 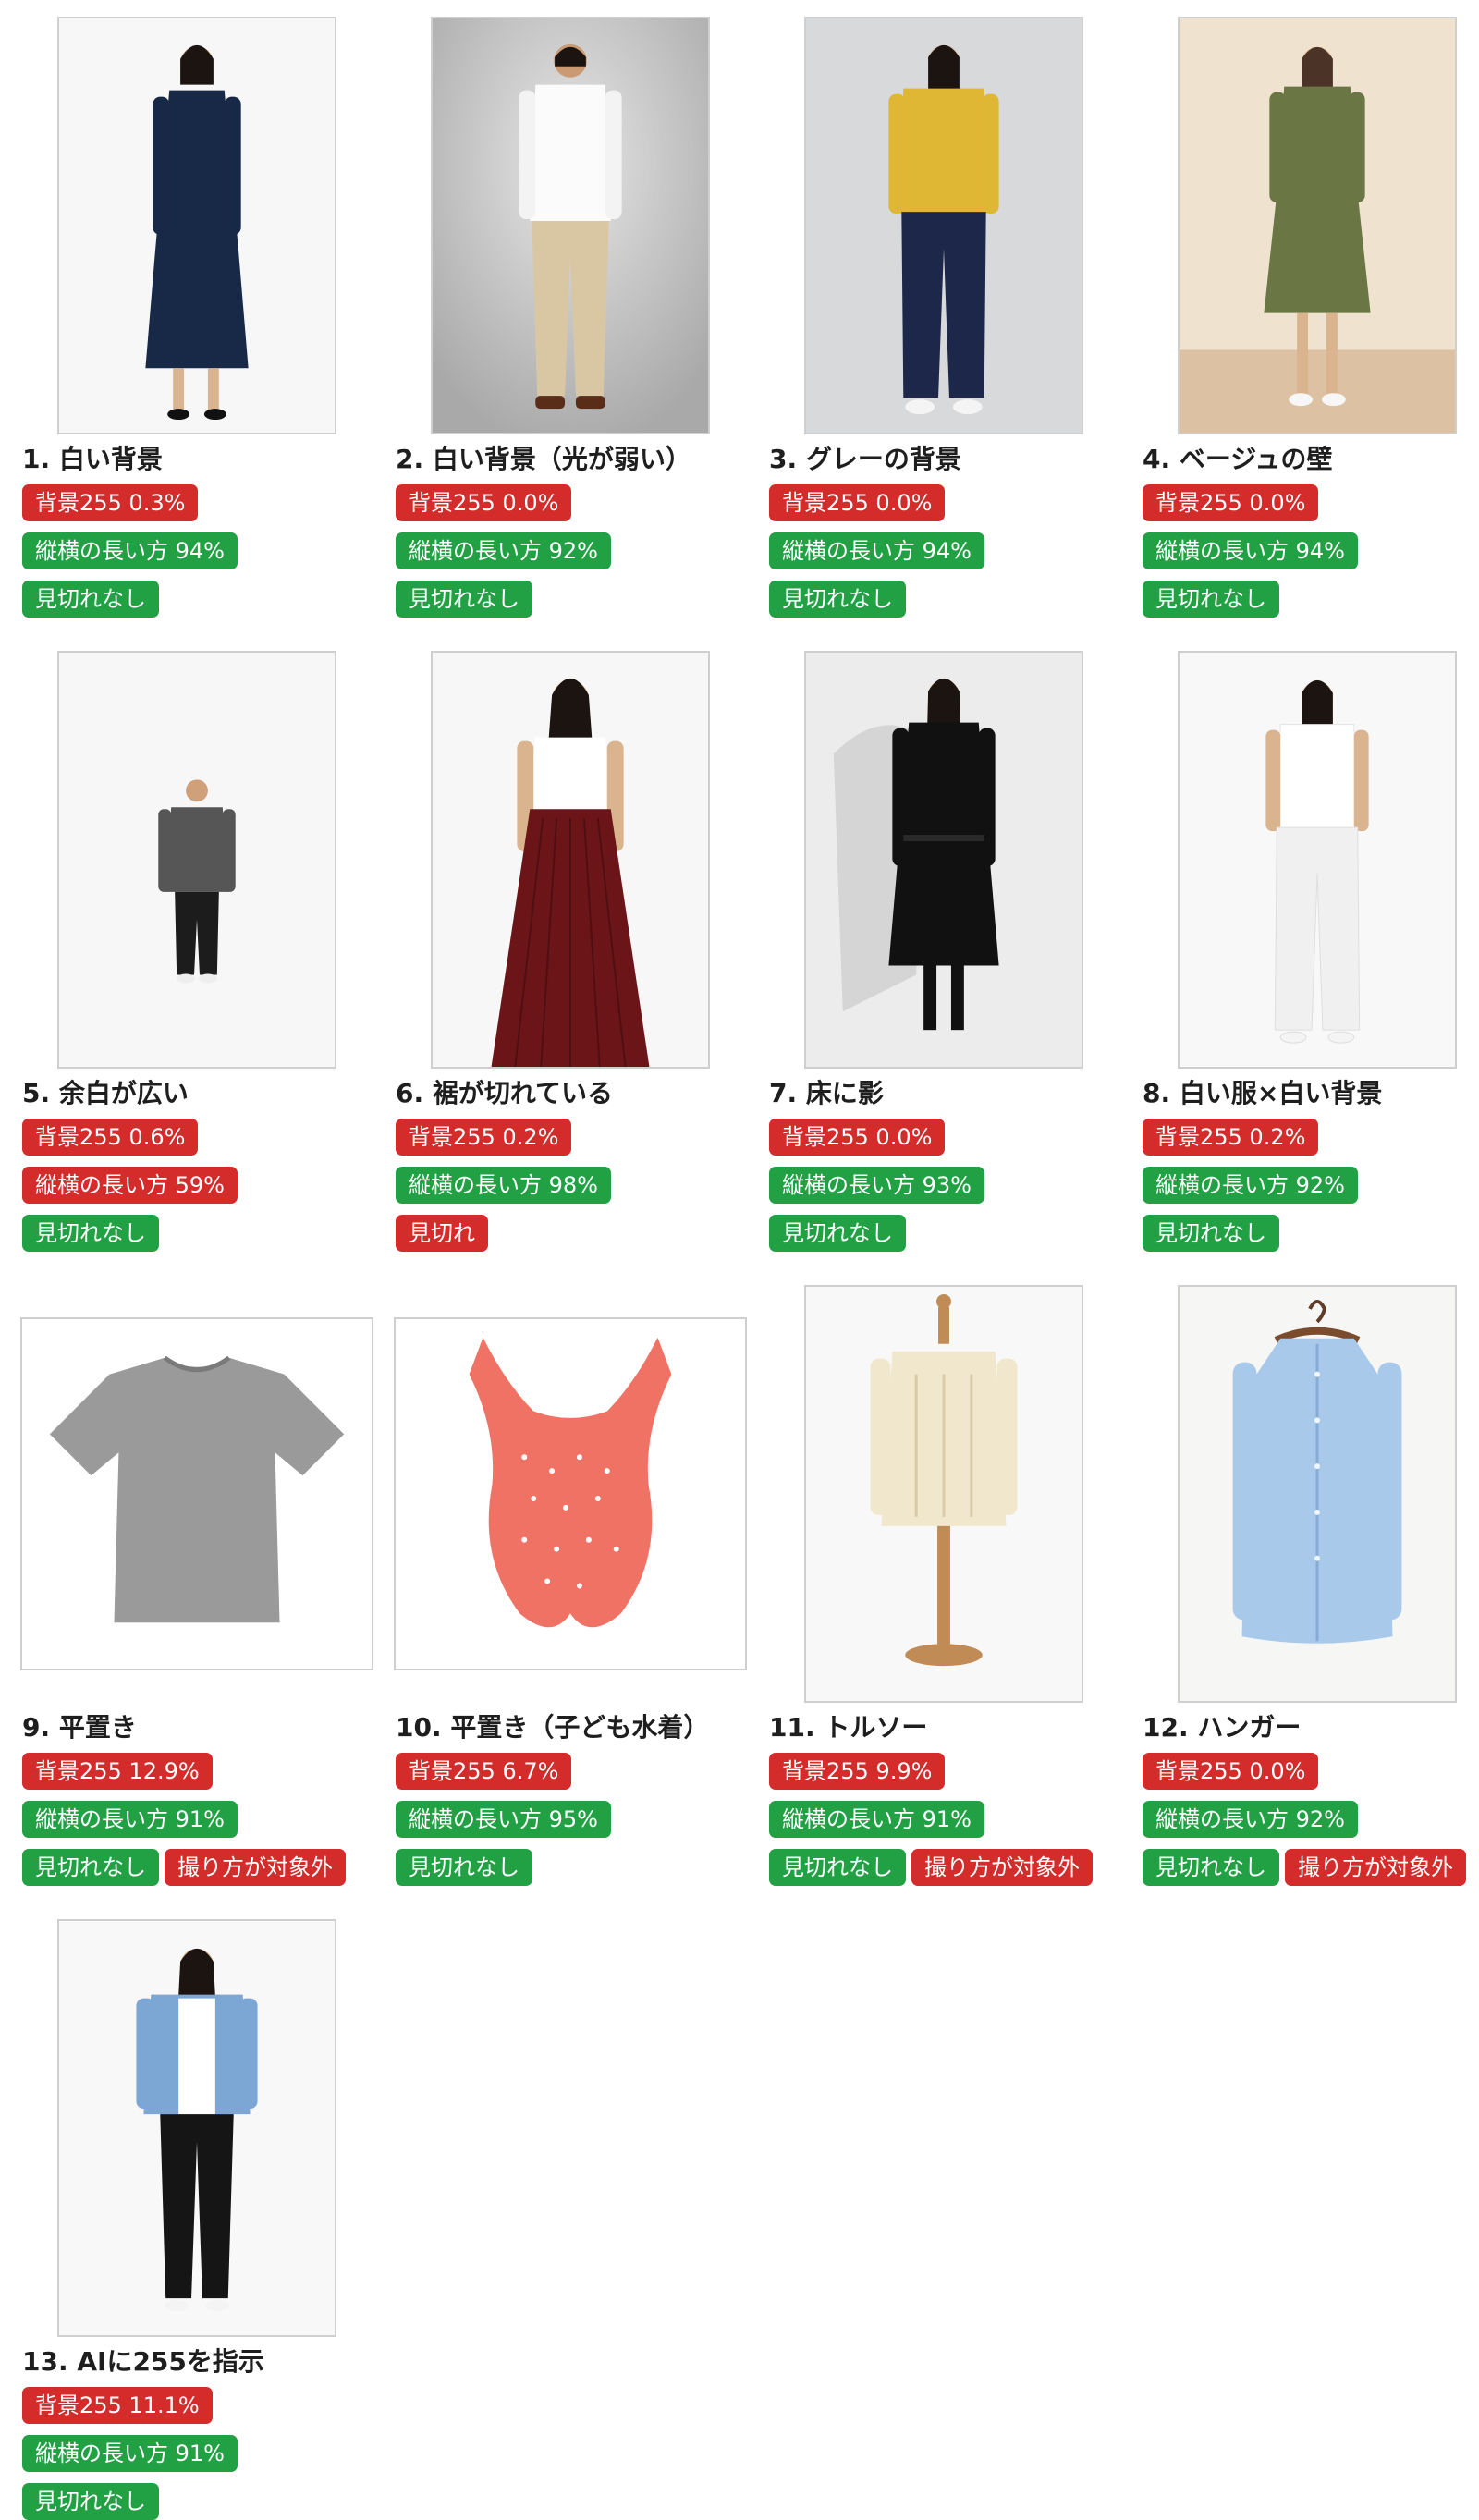 What do you see at coordinates (117, 2405) in the screenshot?
I see `background-255-badge: 背景255 11.1%` at bounding box center [117, 2405].